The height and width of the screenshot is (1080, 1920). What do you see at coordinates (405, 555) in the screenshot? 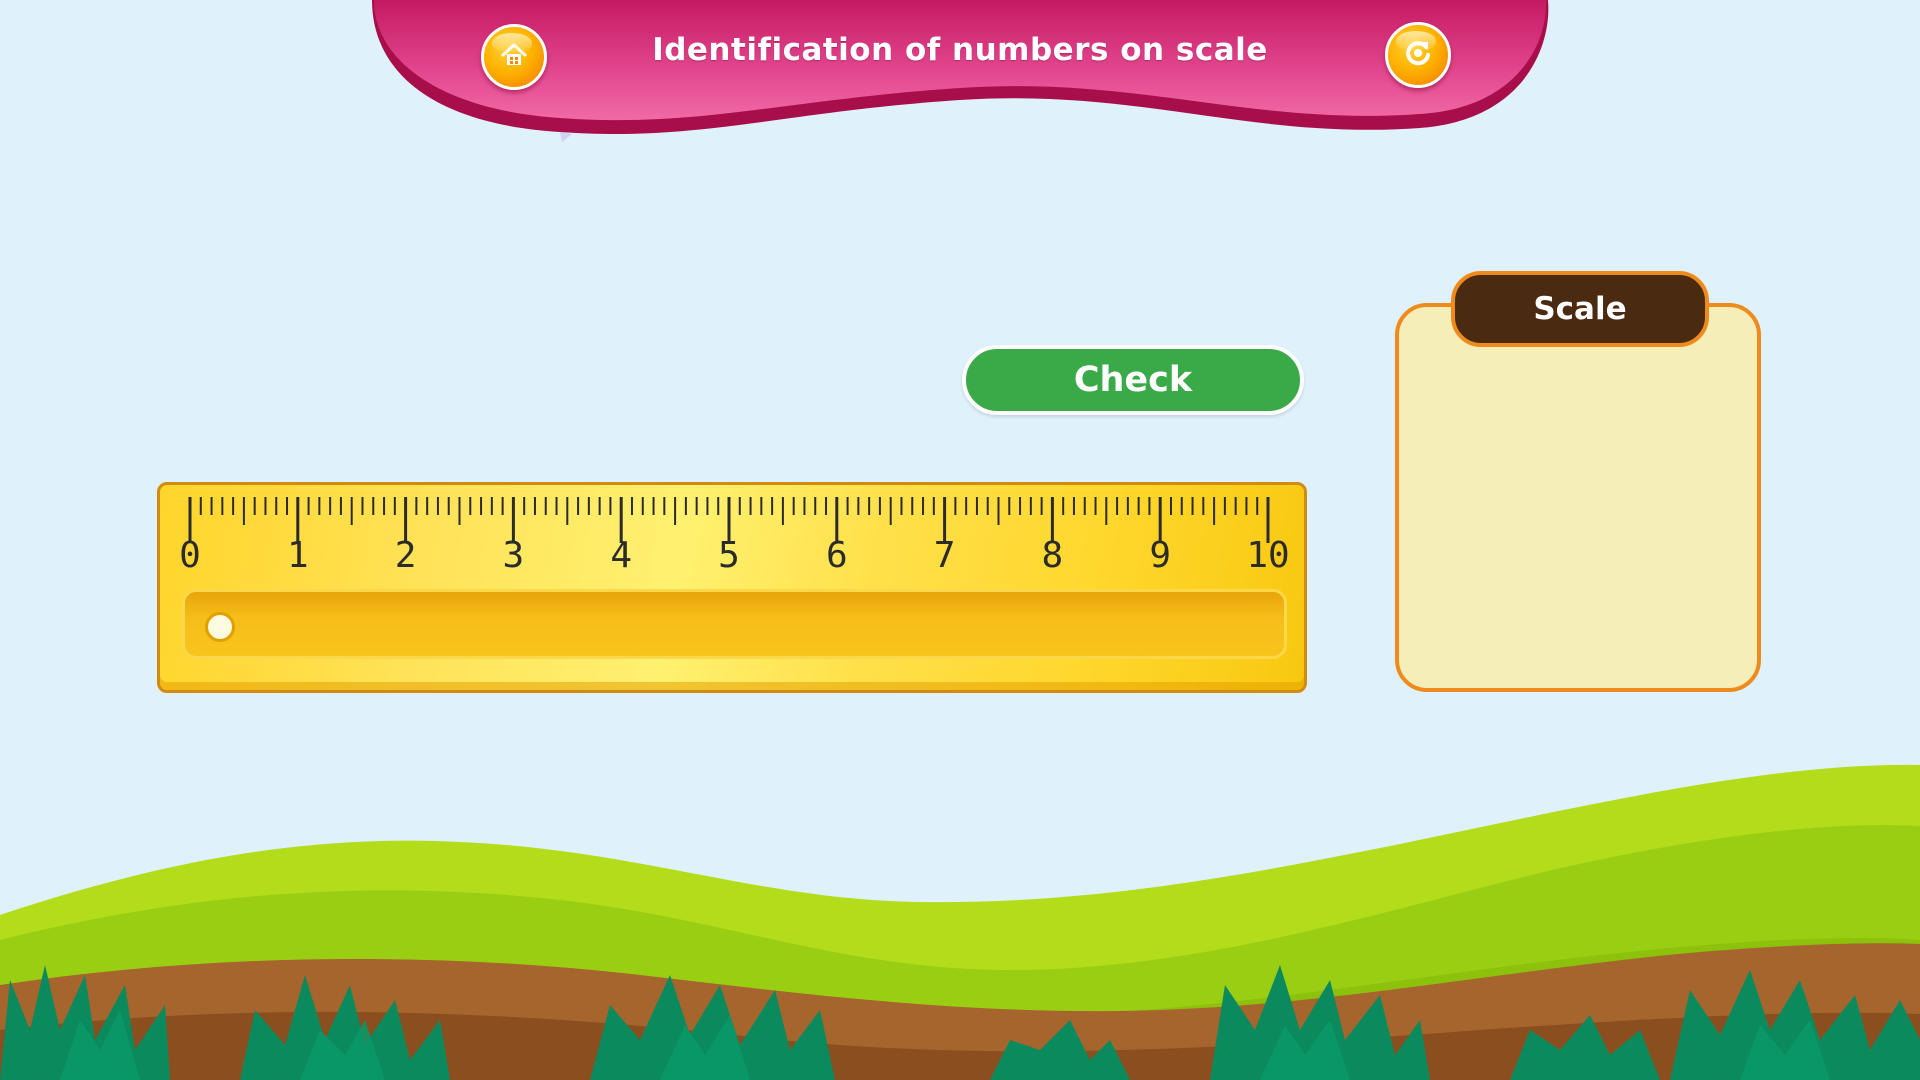
I see `ruler-label: 2` at bounding box center [405, 555].